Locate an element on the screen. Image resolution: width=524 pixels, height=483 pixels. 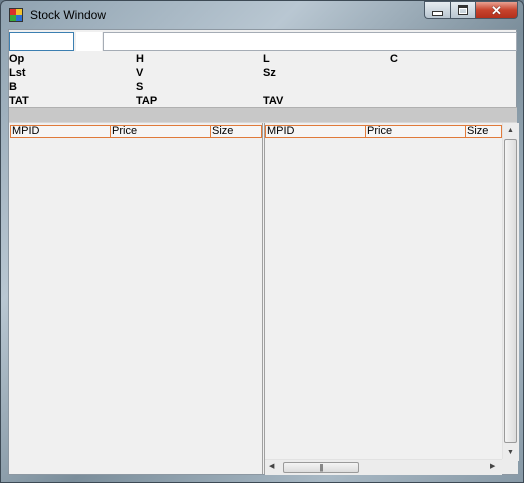
tav-label: TAV is located at coordinates (273, 101).